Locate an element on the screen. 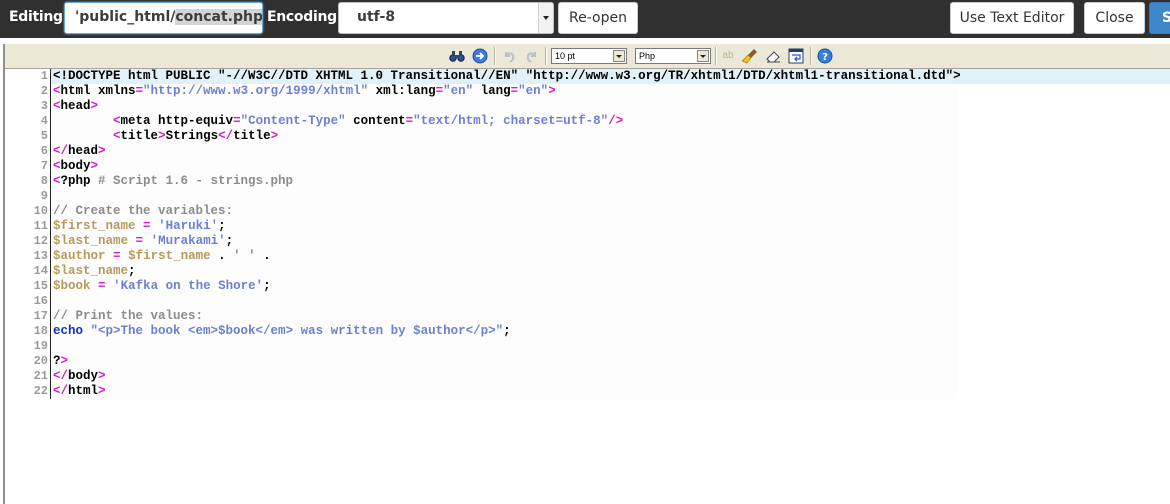 The width and height of the screenshot is (1170, 504). code-line: 13 $author = $first_name . ' ' . is located at coordinates (587, 256).